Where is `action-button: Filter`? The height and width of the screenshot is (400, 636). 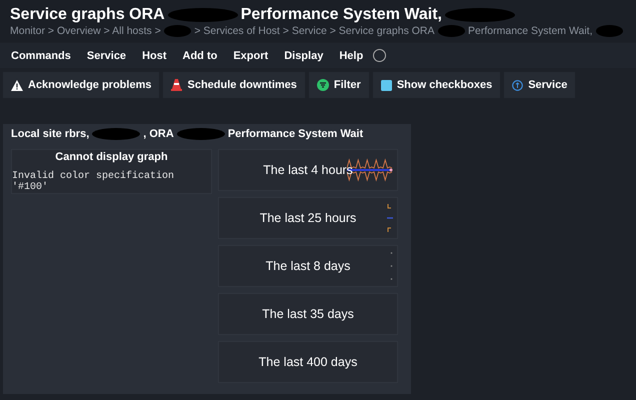 action-button: Filter is located at coordinates (338, 85).